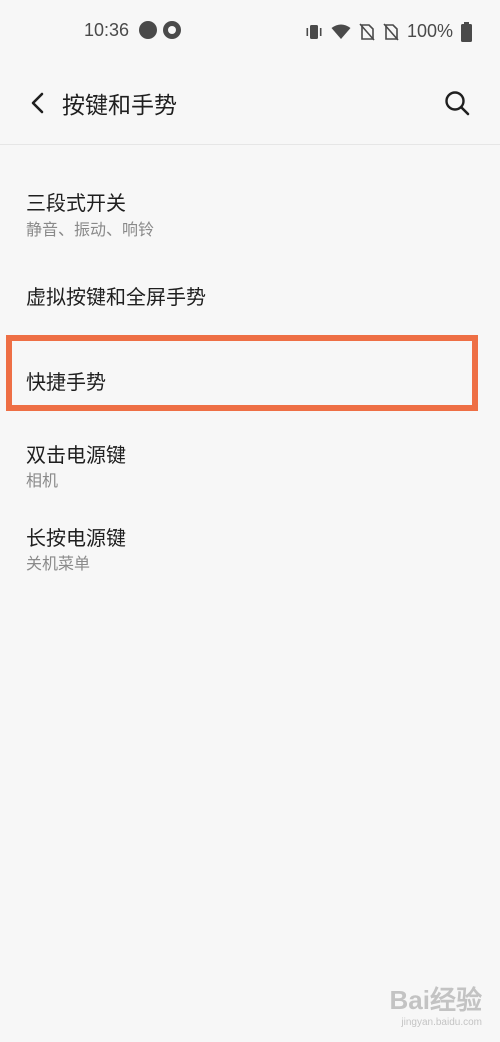 This screenshot has width=500, height=1042. Describe the element at coordinates (441, 1022) in the screenshot. I see `watermark-url: jingyan.baidu.com` at that location.